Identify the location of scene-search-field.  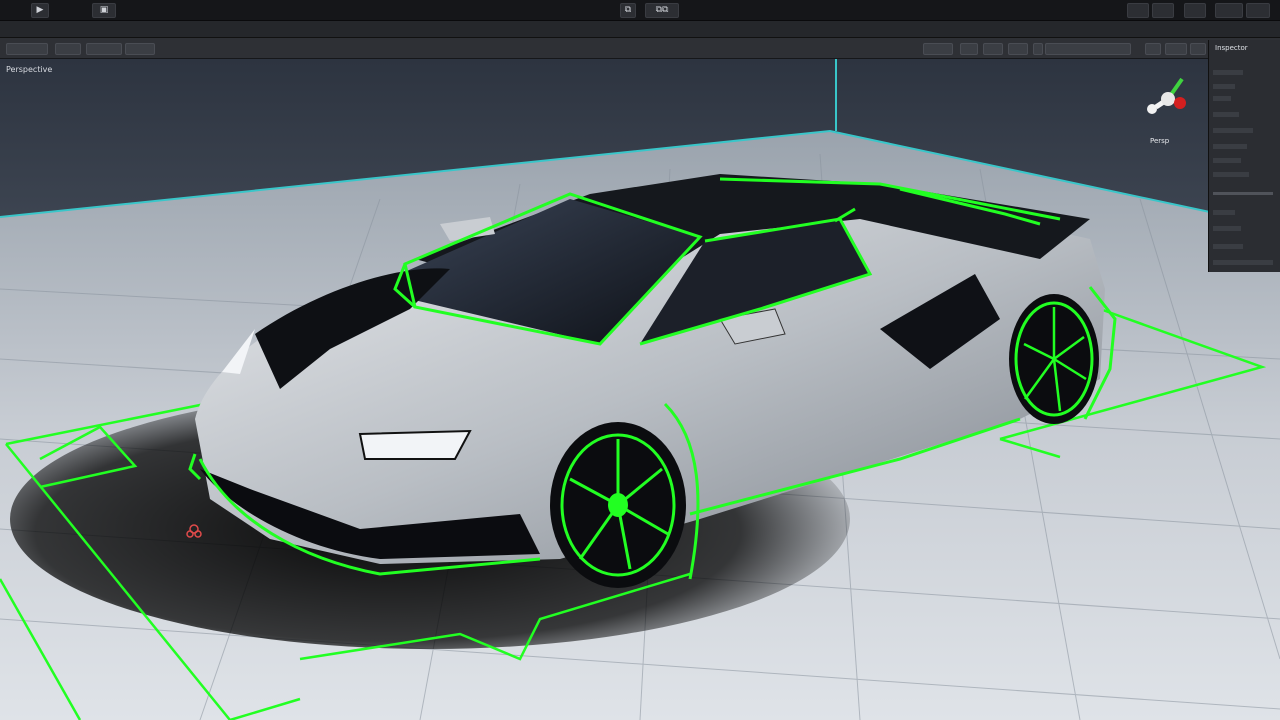
(1088, 49).